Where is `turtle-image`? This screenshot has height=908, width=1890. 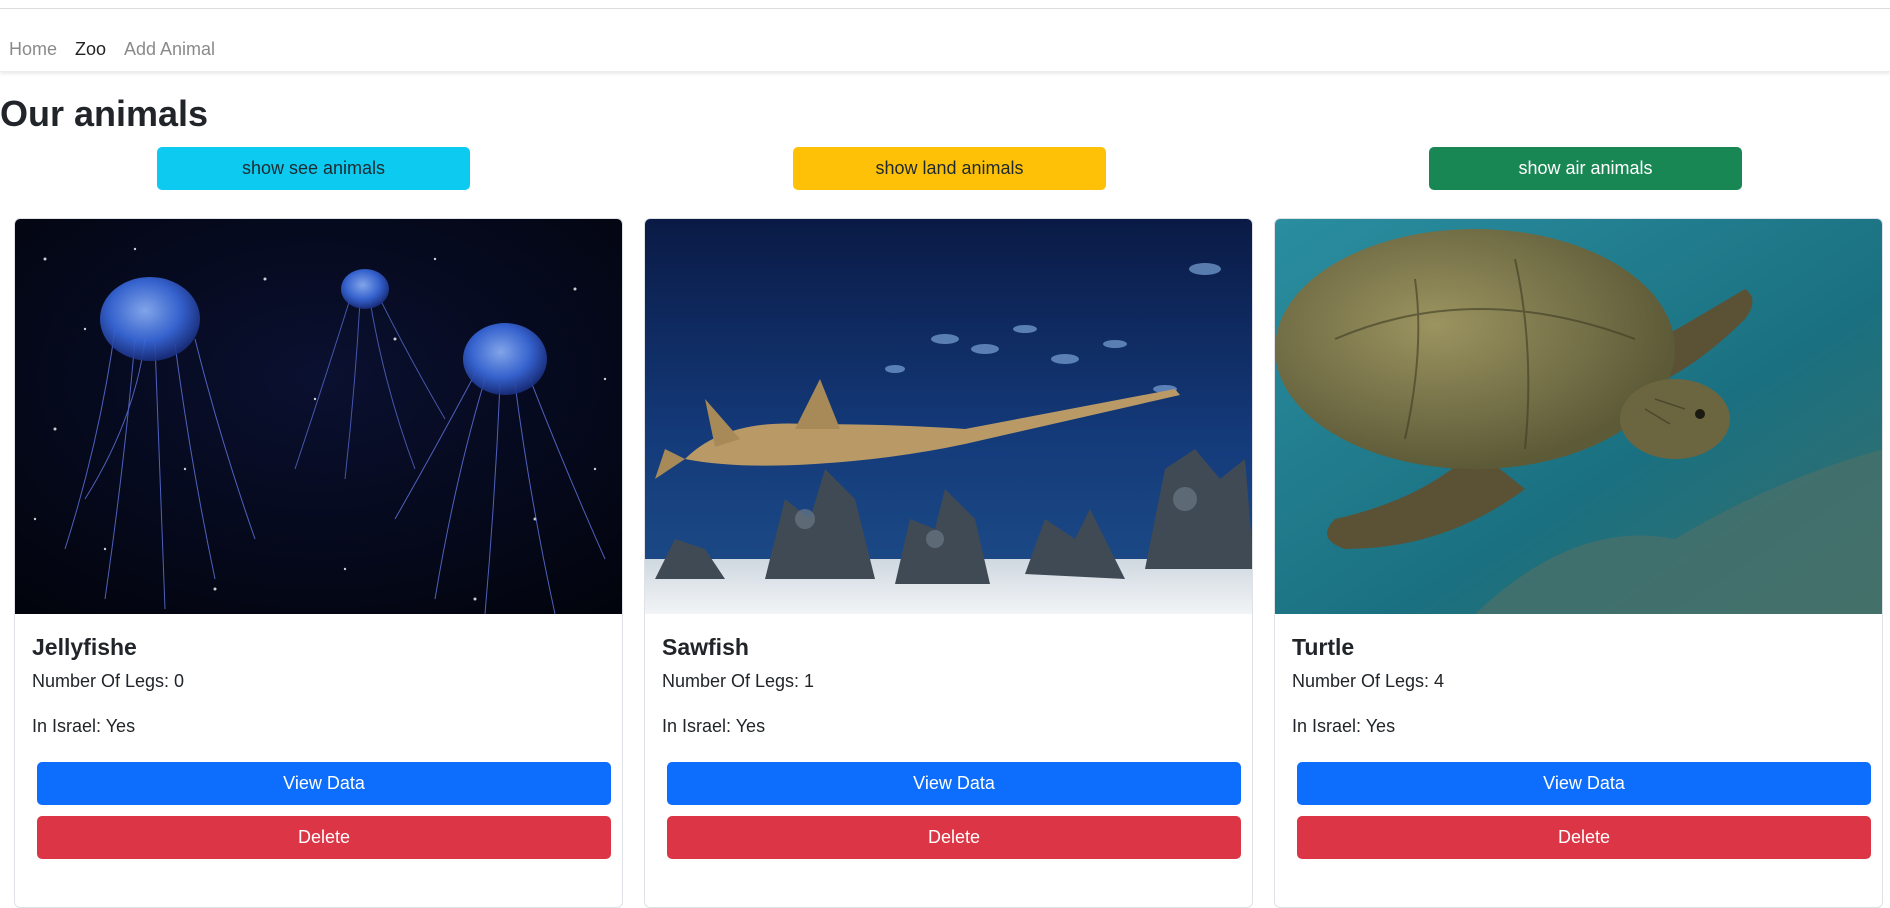 turtle-image is located at coordinates (1578, 416).